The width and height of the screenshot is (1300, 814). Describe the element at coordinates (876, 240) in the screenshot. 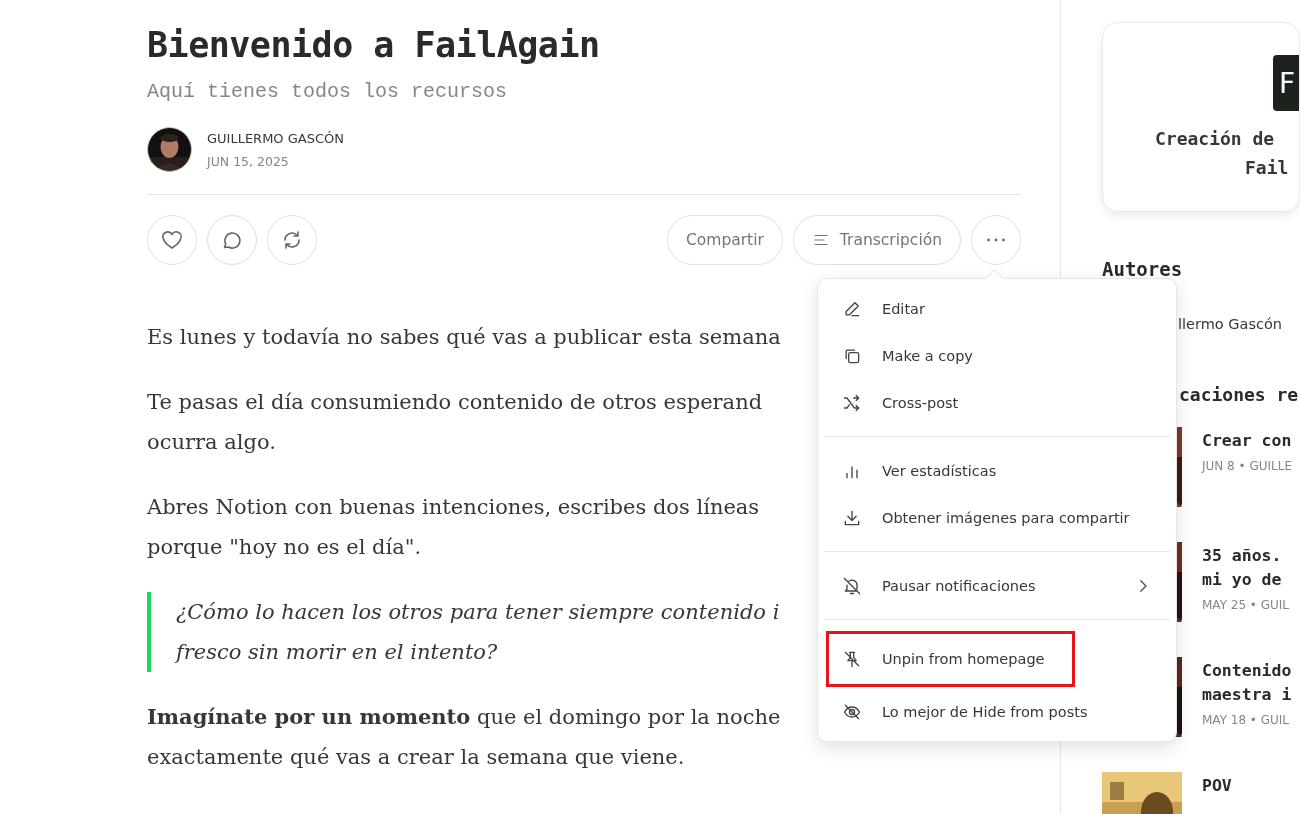

I see `transcript-button: Transcripción` at that location.